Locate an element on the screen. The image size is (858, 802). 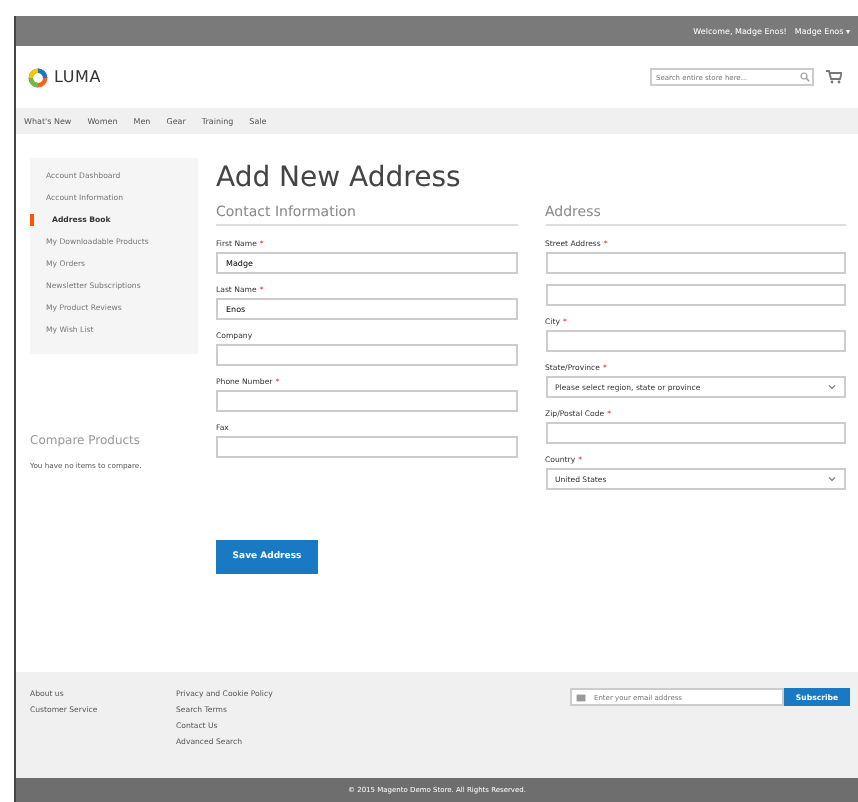
cart-icon is located at coordinates (834, 77).